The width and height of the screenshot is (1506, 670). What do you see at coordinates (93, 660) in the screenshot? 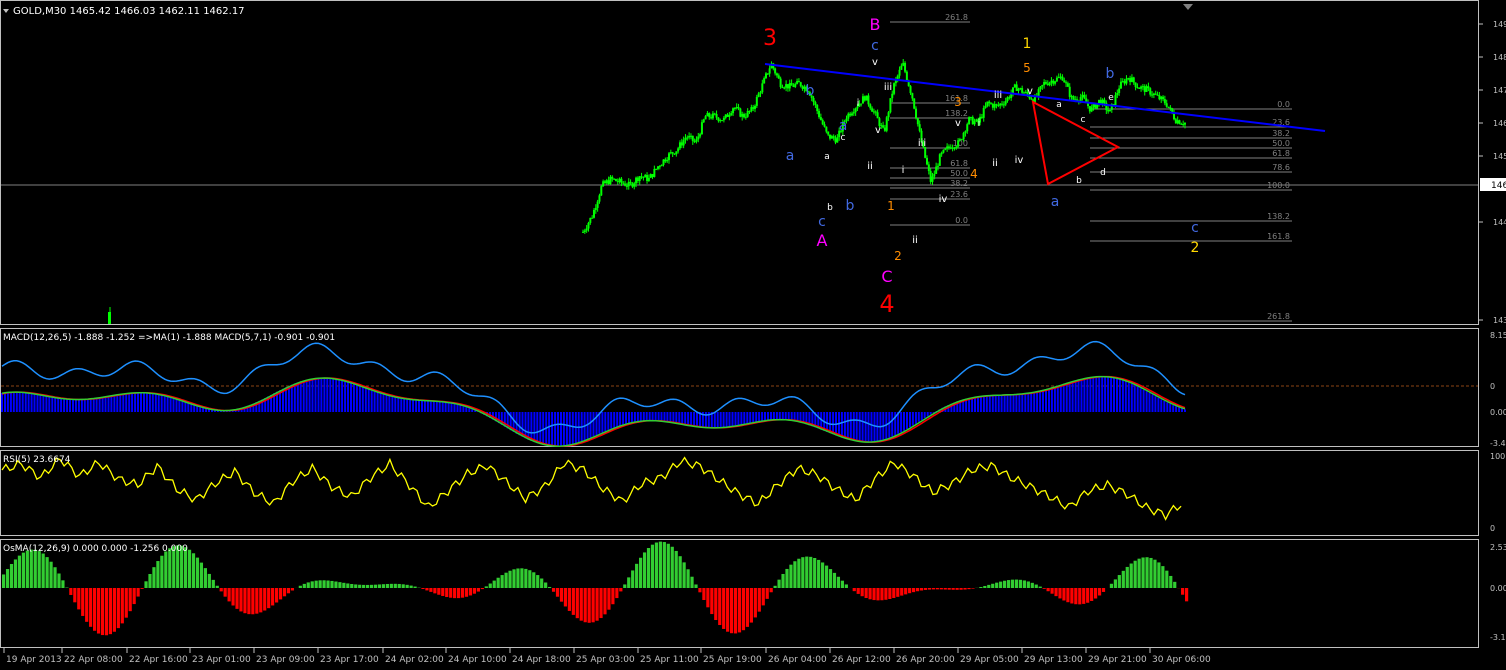
I see `x-tick-label: 22 Apr 08:00` at bounding box center [93, 660].